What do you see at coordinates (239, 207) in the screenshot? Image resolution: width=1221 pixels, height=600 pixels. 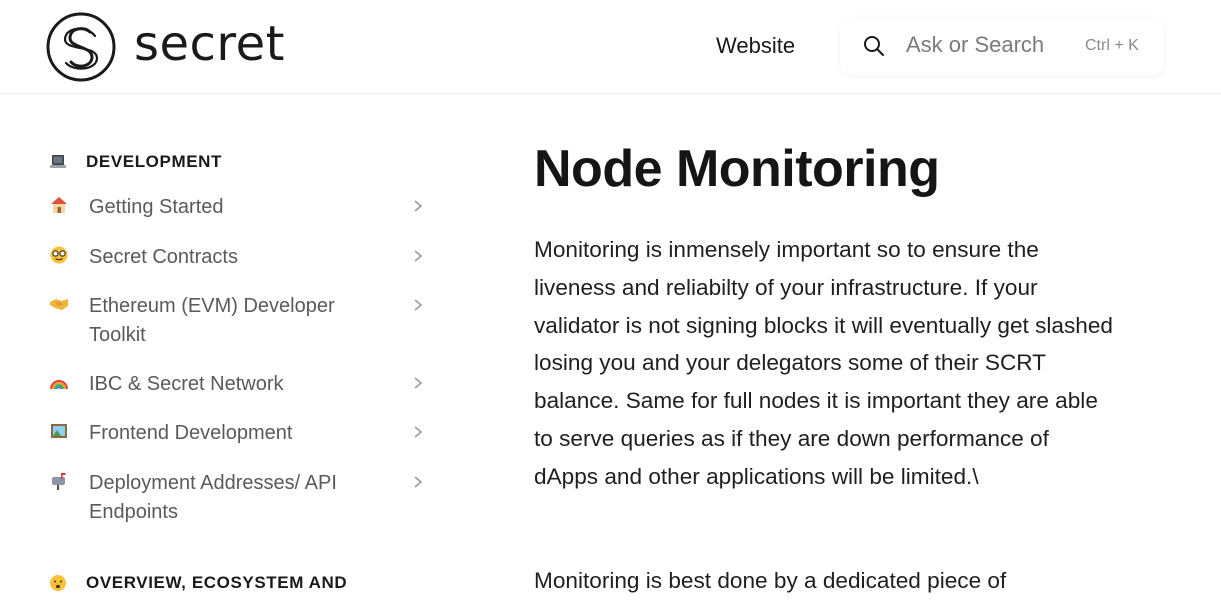 I see `sidebar-item-getting-started: Getting Started` at bounding box center [239, 207].